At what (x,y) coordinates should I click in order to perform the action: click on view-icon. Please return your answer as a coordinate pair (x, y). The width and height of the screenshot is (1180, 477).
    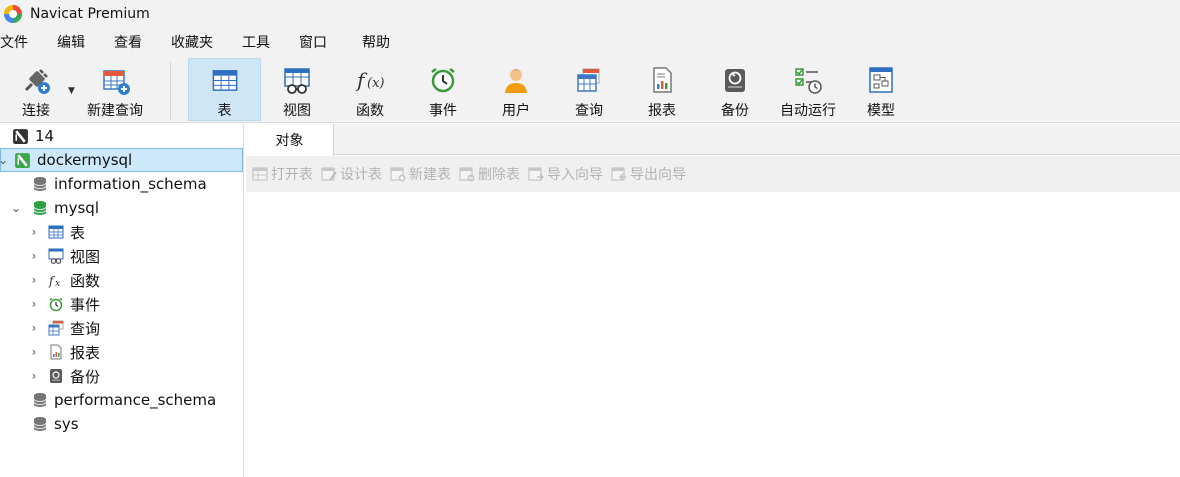
    Looking at the image, I should click on (56, 256).